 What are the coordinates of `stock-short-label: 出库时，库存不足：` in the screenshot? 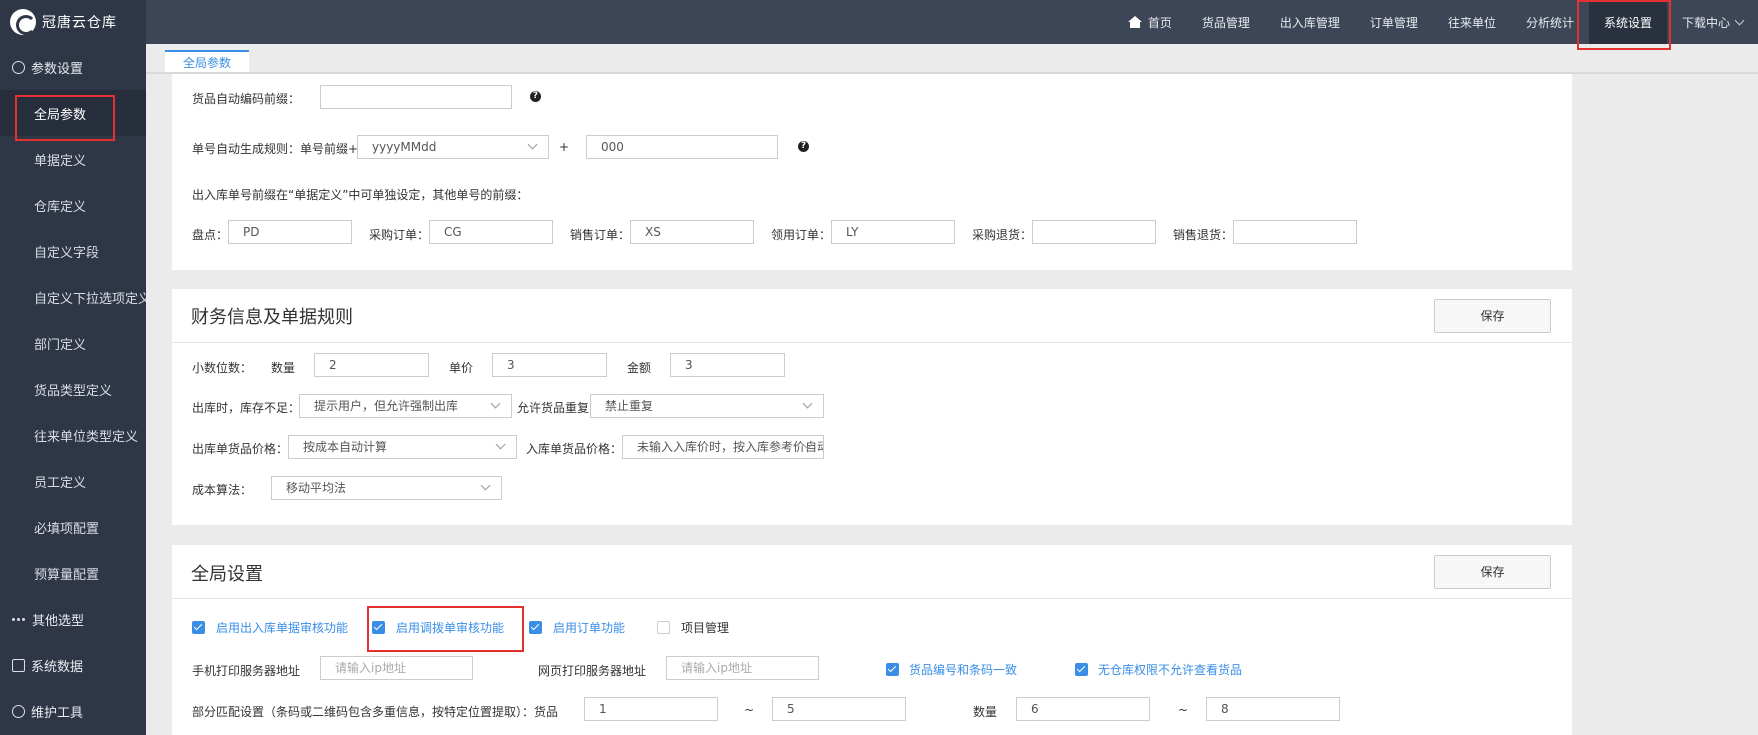 It's located at (246, 408).